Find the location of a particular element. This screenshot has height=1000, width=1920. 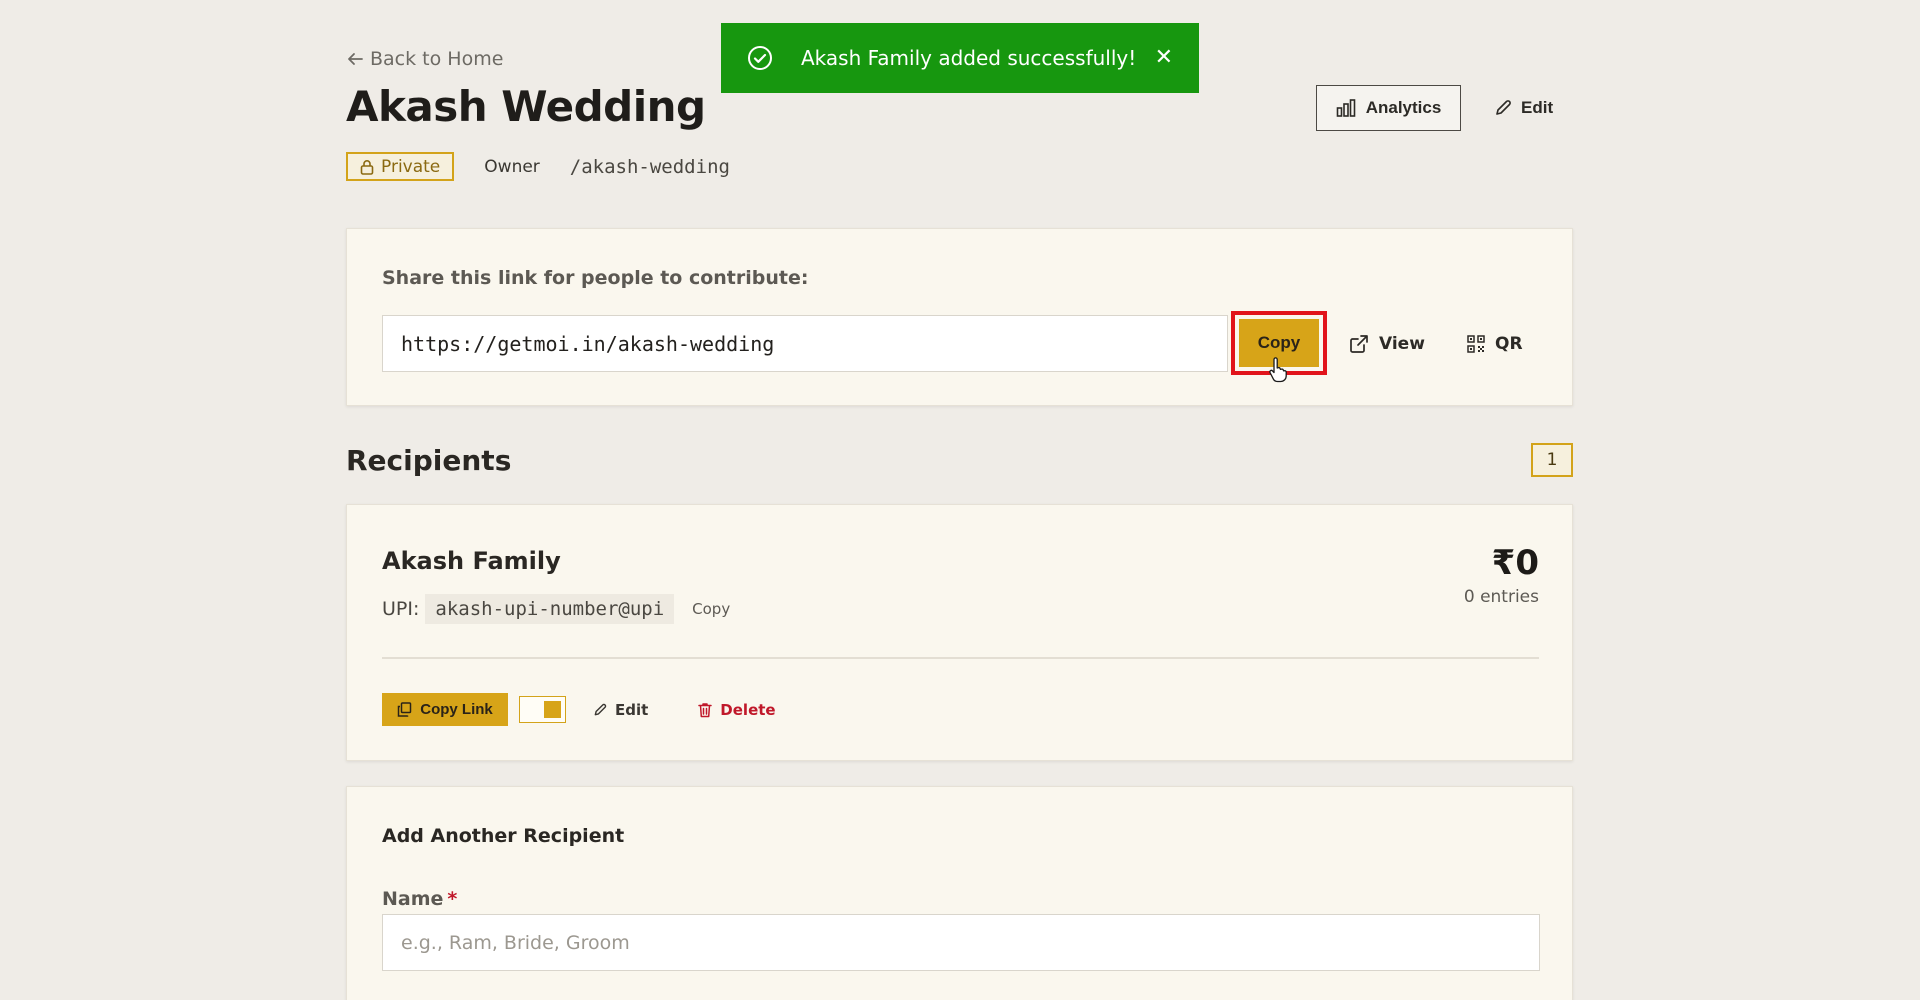

required-mark: * is located at coordinates (452, 899).